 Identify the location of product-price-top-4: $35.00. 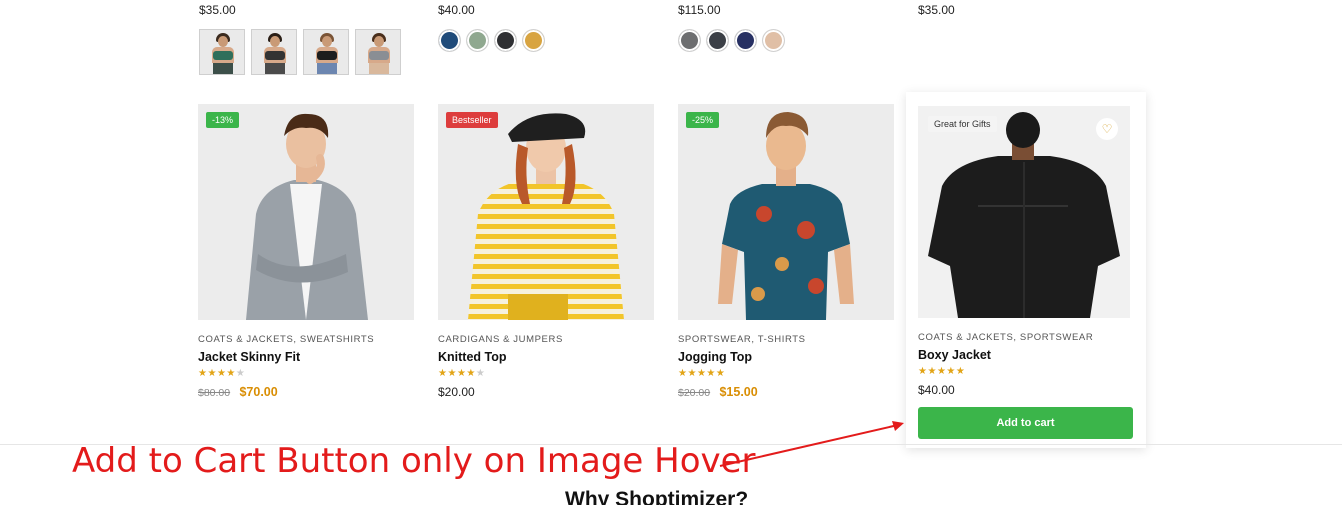
(936, 10).